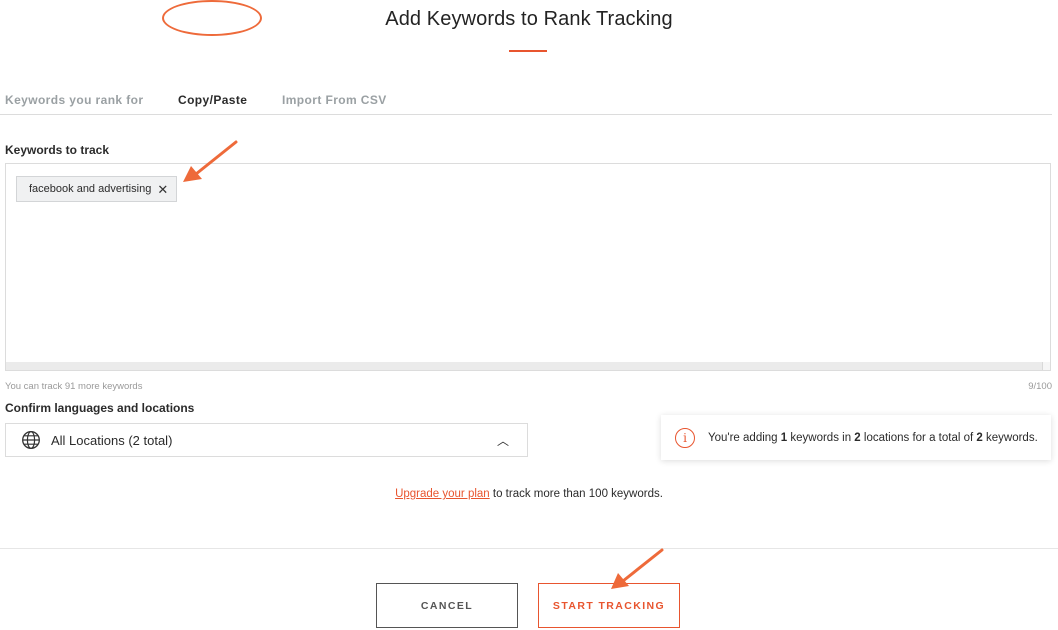 The image size is (1058, 630). Describe the element at coordinates (609, 605) in the screenshot. I see `start-tracking-button: START TRACKING` at that location.